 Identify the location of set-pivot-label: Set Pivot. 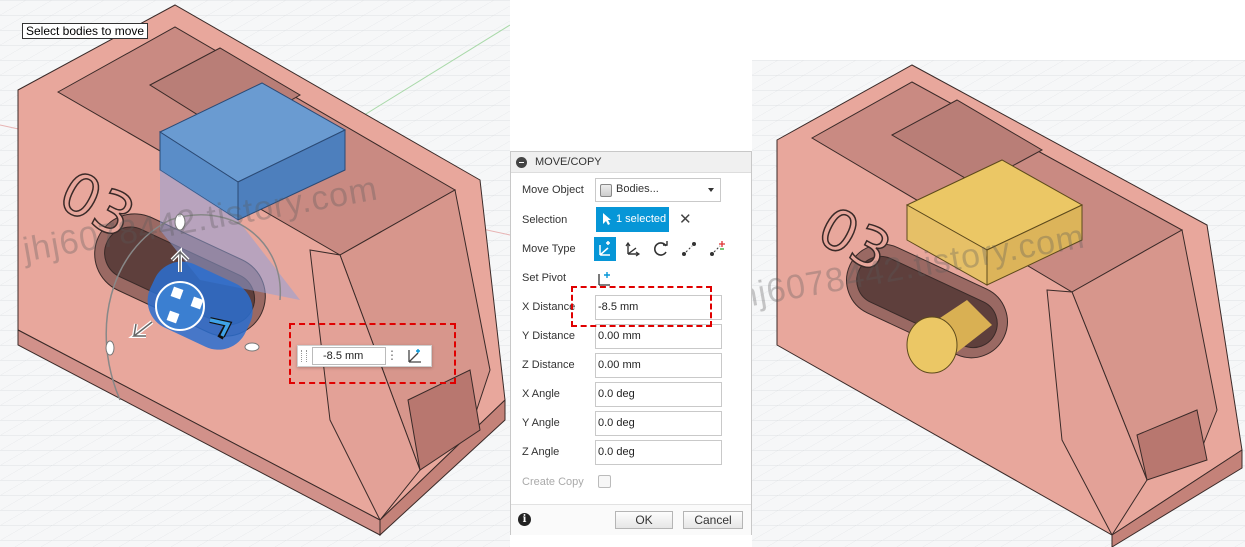
(544, 278).